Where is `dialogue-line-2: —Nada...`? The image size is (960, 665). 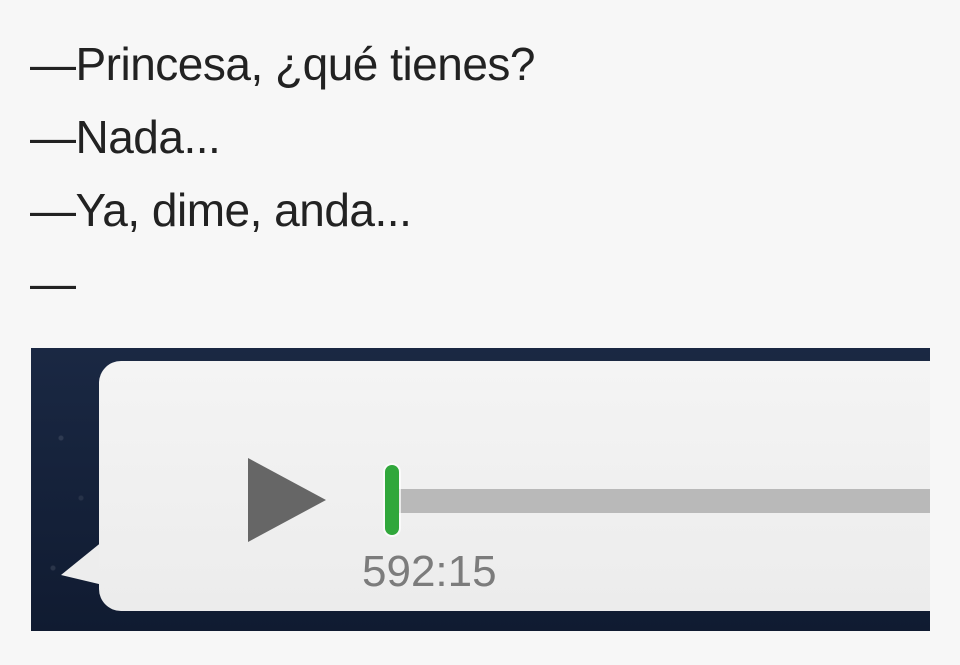
dialogue-line-2: —Nada... is located at coordinates (125, 137).